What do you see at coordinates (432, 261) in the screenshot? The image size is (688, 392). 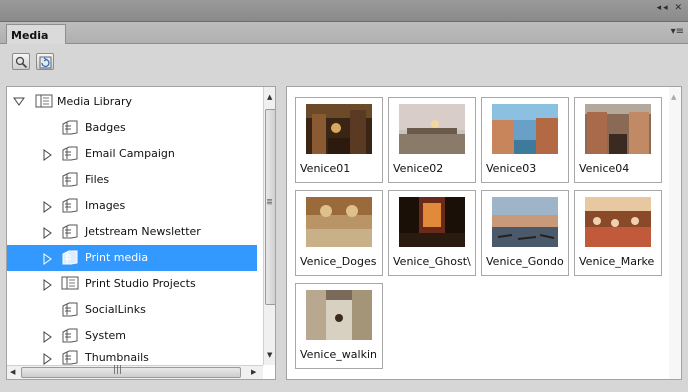 I see `thumbnail-caption: Venice_Ghost\` at bounding box center [432, 261].